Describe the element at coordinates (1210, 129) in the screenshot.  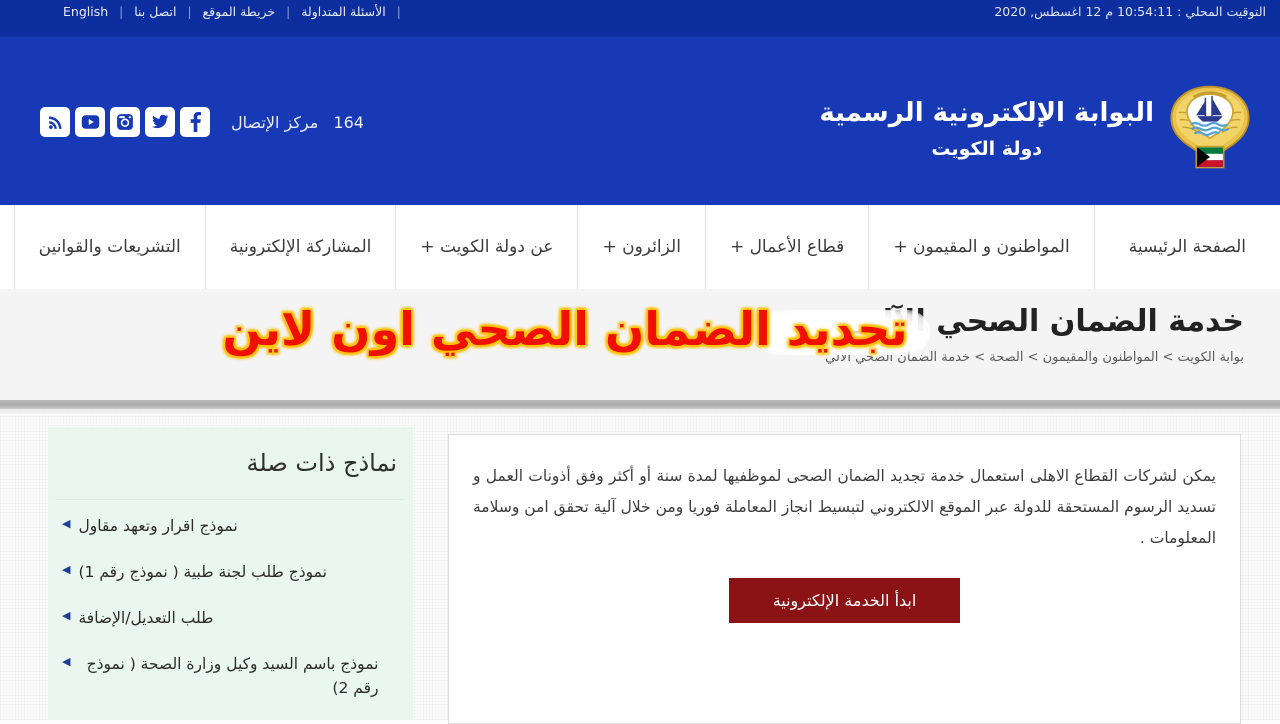
I see `kuwait-state-emblem-icon` at that location.